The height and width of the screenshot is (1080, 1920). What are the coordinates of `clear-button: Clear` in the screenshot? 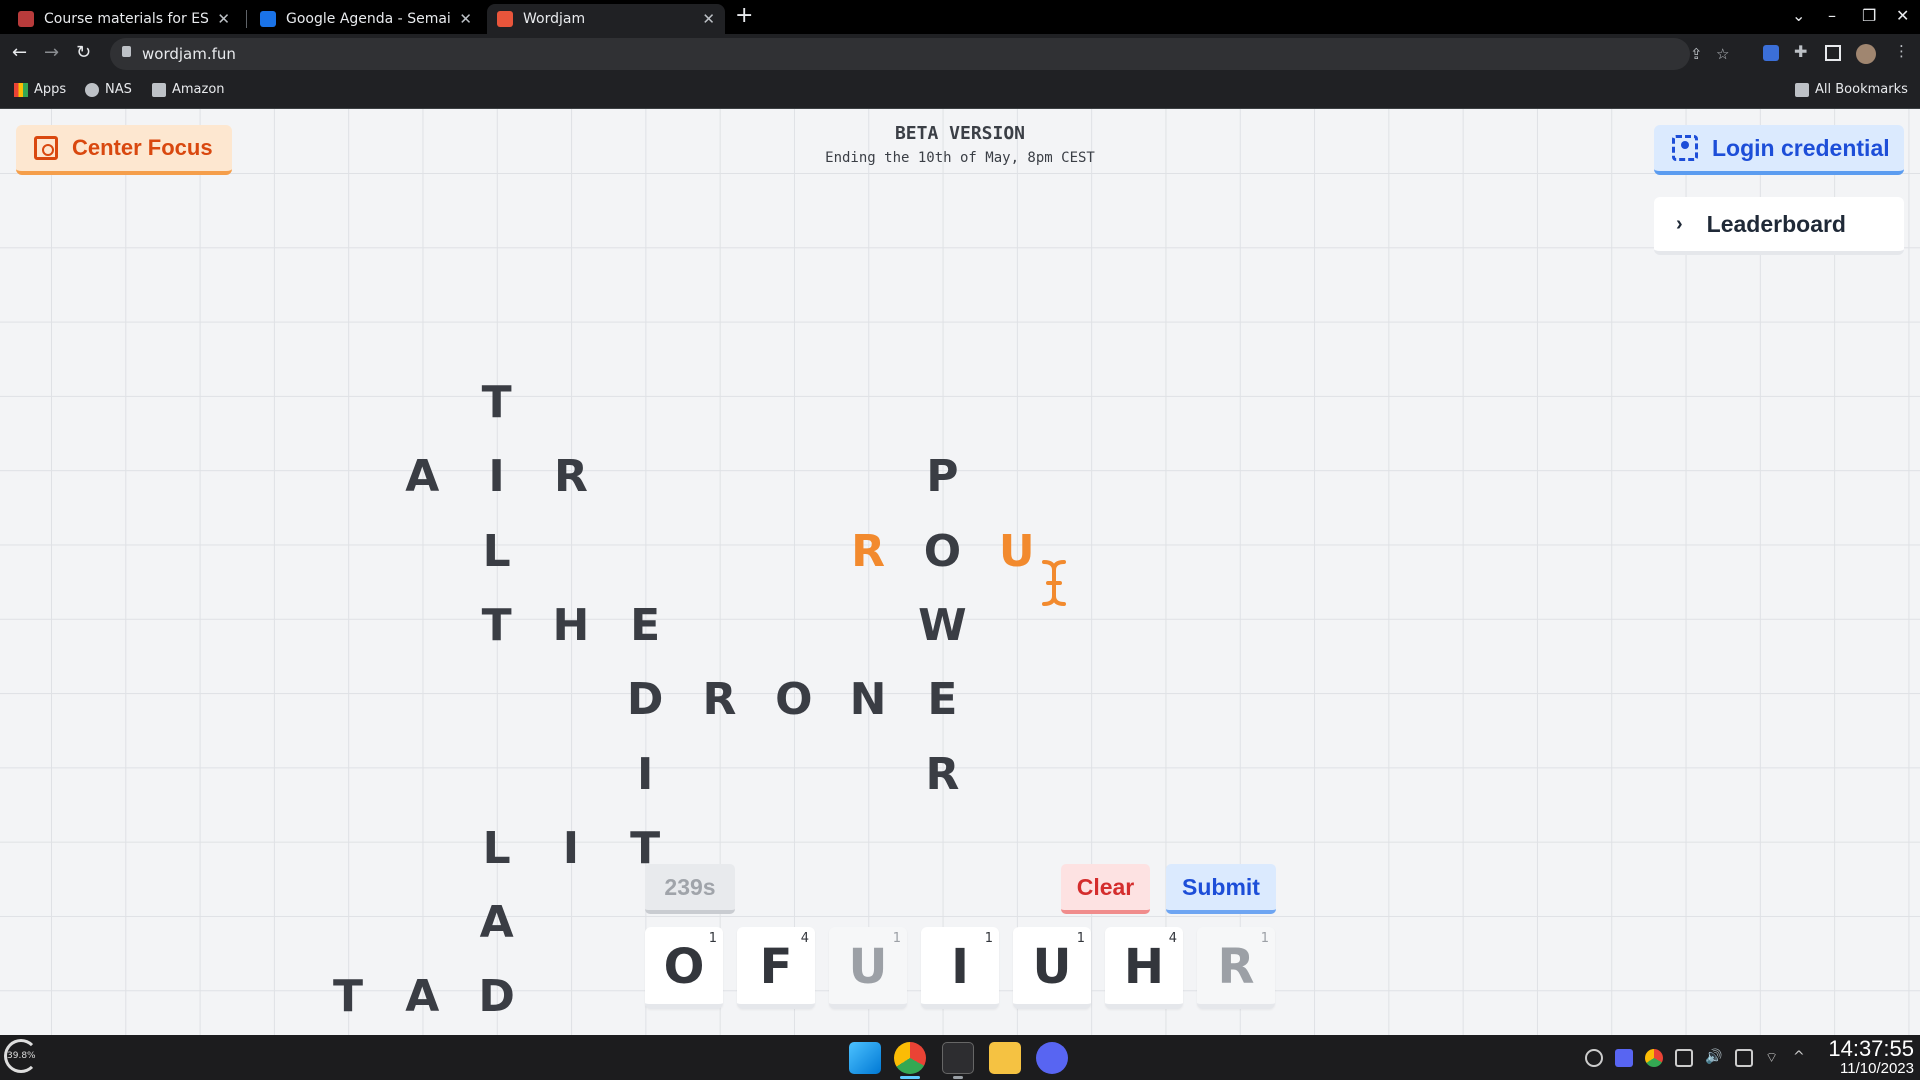 It's located at (1105, 889).